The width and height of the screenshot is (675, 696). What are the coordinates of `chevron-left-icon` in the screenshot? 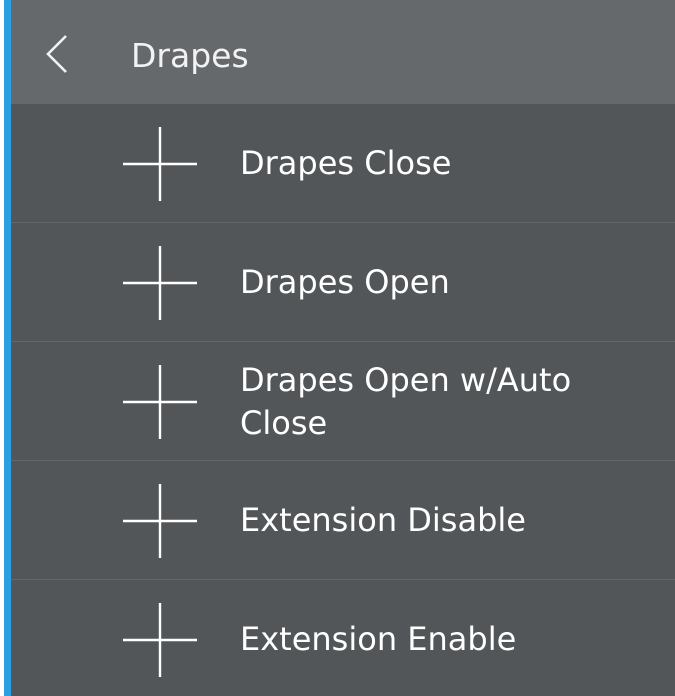 It's located at (56, 54).